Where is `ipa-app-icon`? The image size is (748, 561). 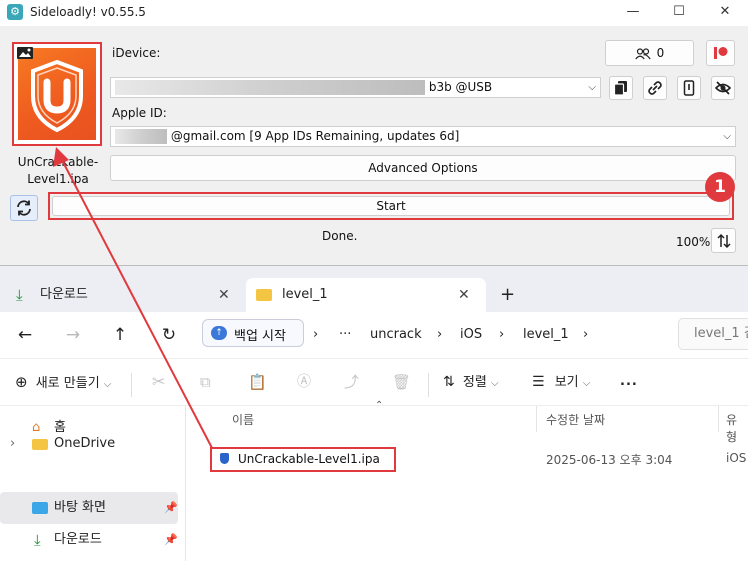 ipa-app-icon is located at coordinates (57, 94).